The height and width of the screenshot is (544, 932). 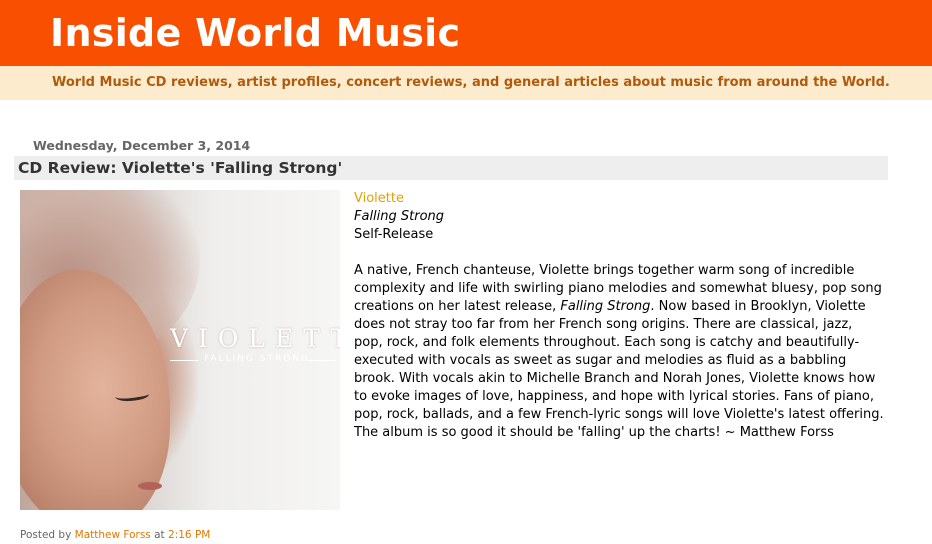 I want to click on post-title-bar: CD Review: Violette's 'Falling Strong', so click(x=451, y=168).